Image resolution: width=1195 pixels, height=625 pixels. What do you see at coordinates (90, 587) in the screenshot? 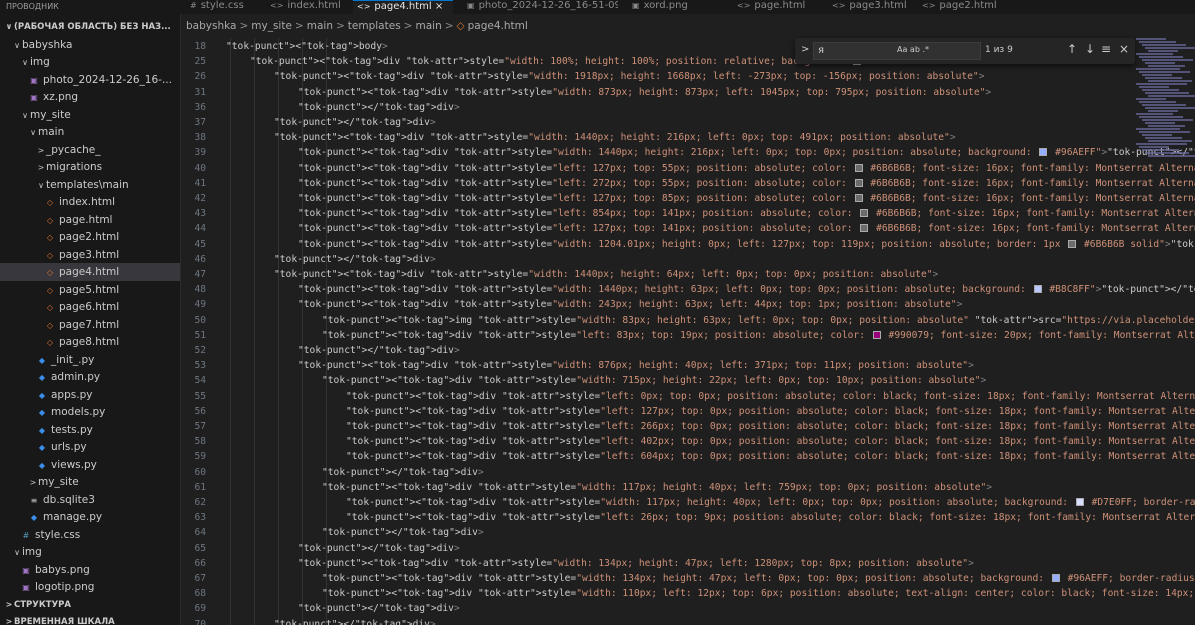
I see `tree-item: ▣ logotip.png` at bounding box center [90, 587].